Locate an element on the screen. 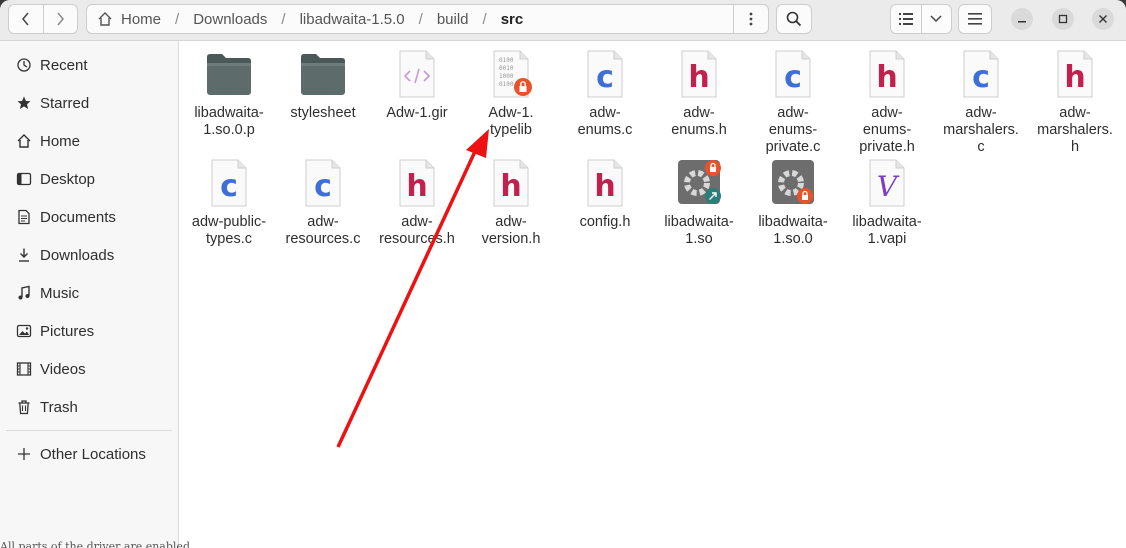  file-item: h adw- version.h is located at coordinates (511, 203).